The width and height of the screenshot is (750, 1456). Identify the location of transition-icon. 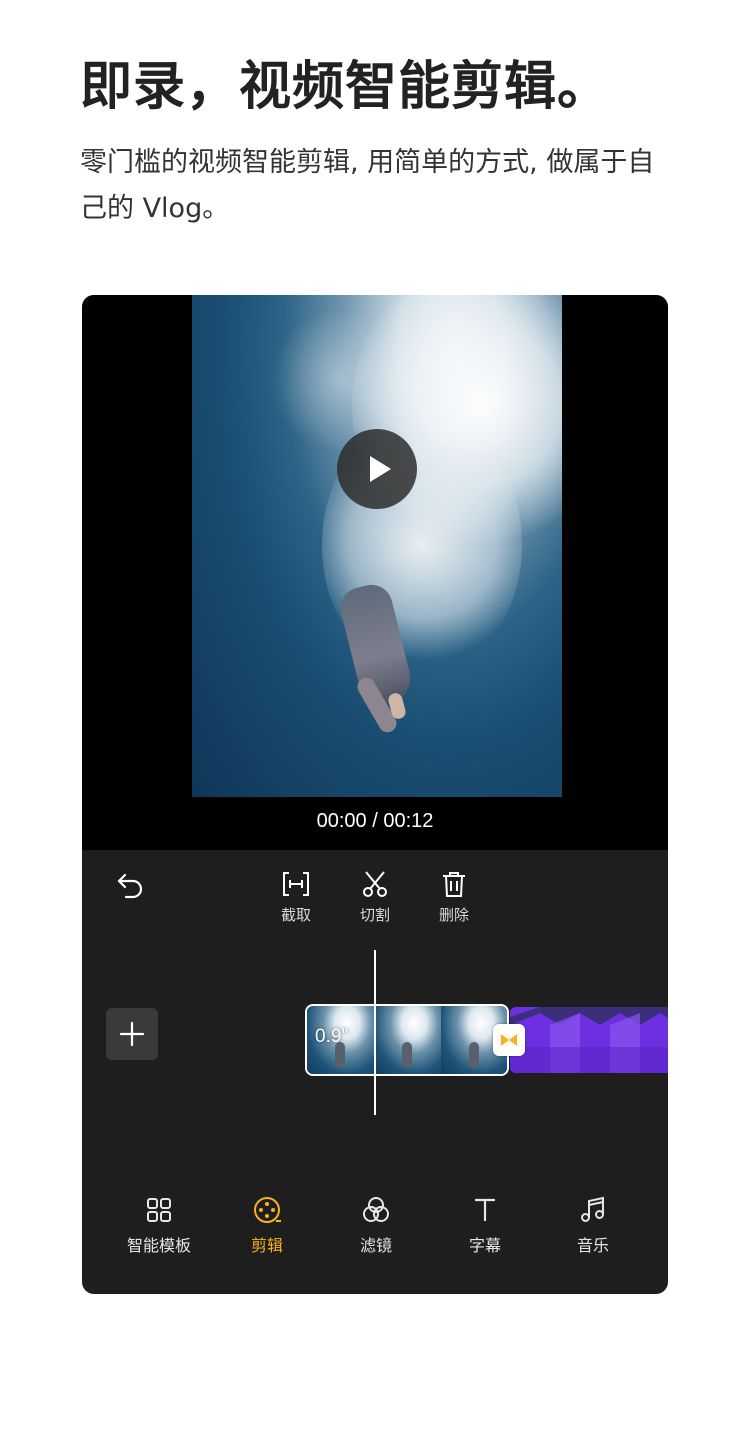
(509, 1040).